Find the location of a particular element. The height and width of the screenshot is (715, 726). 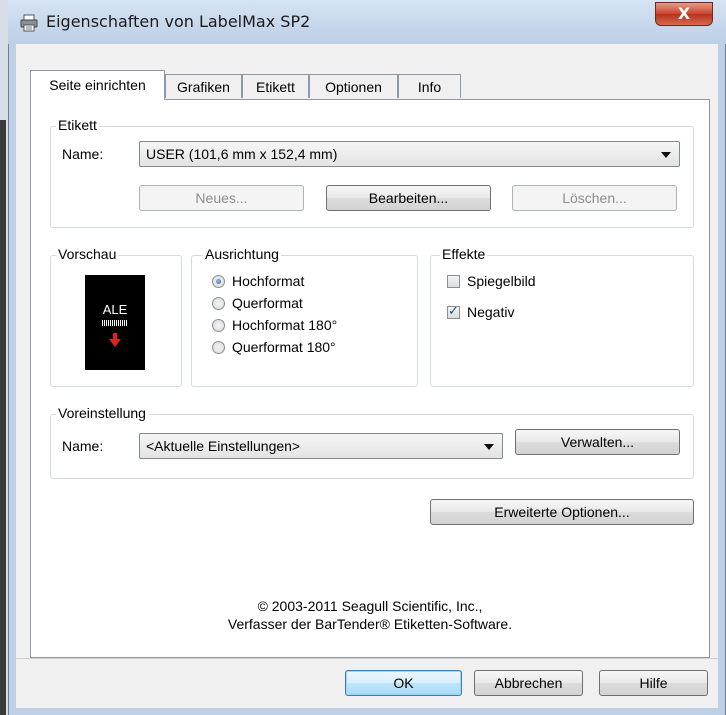

radio-hochformat-label: Hochformat is located at coordinates (268, 281).